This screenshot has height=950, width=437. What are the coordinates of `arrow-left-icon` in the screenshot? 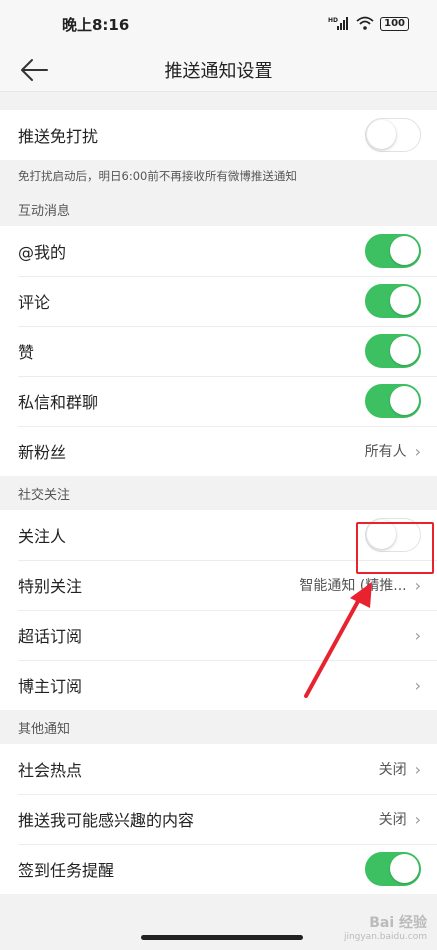 It's located at (34, 70).